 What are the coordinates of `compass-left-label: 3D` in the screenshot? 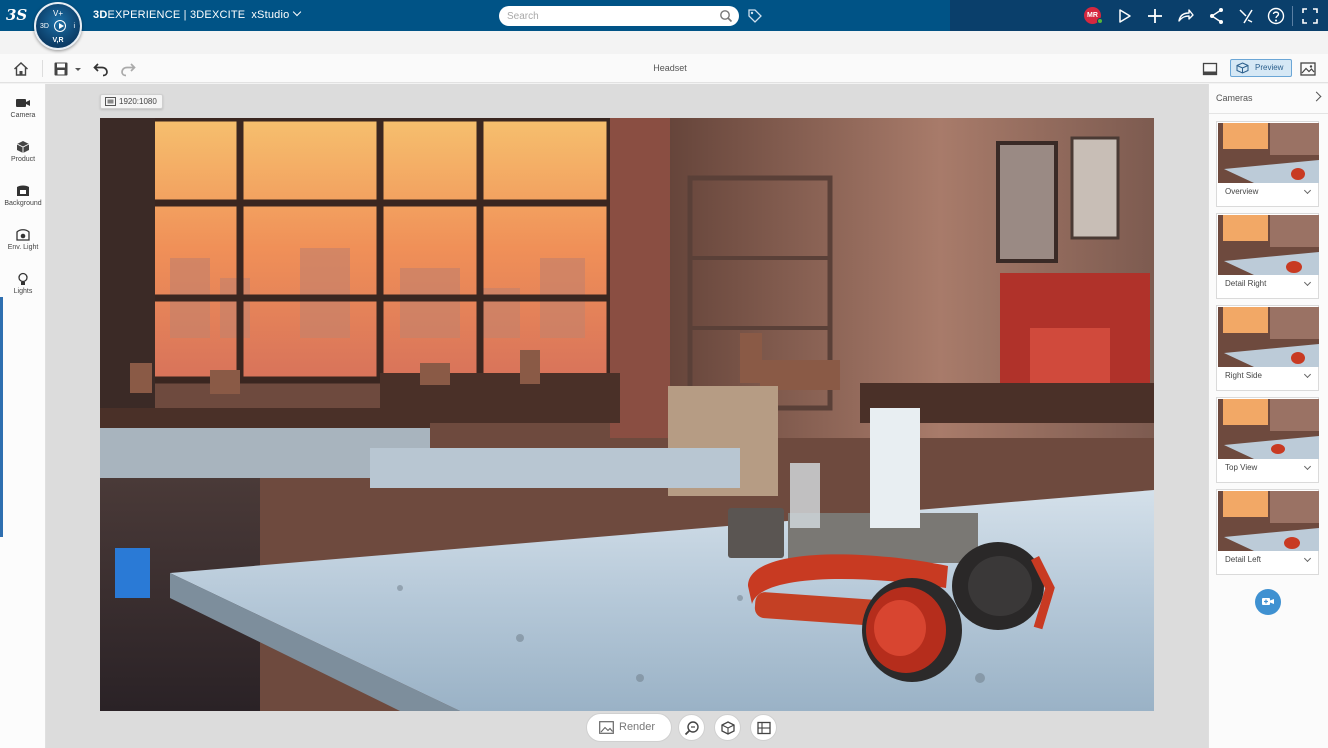 It's located at (44, 26).